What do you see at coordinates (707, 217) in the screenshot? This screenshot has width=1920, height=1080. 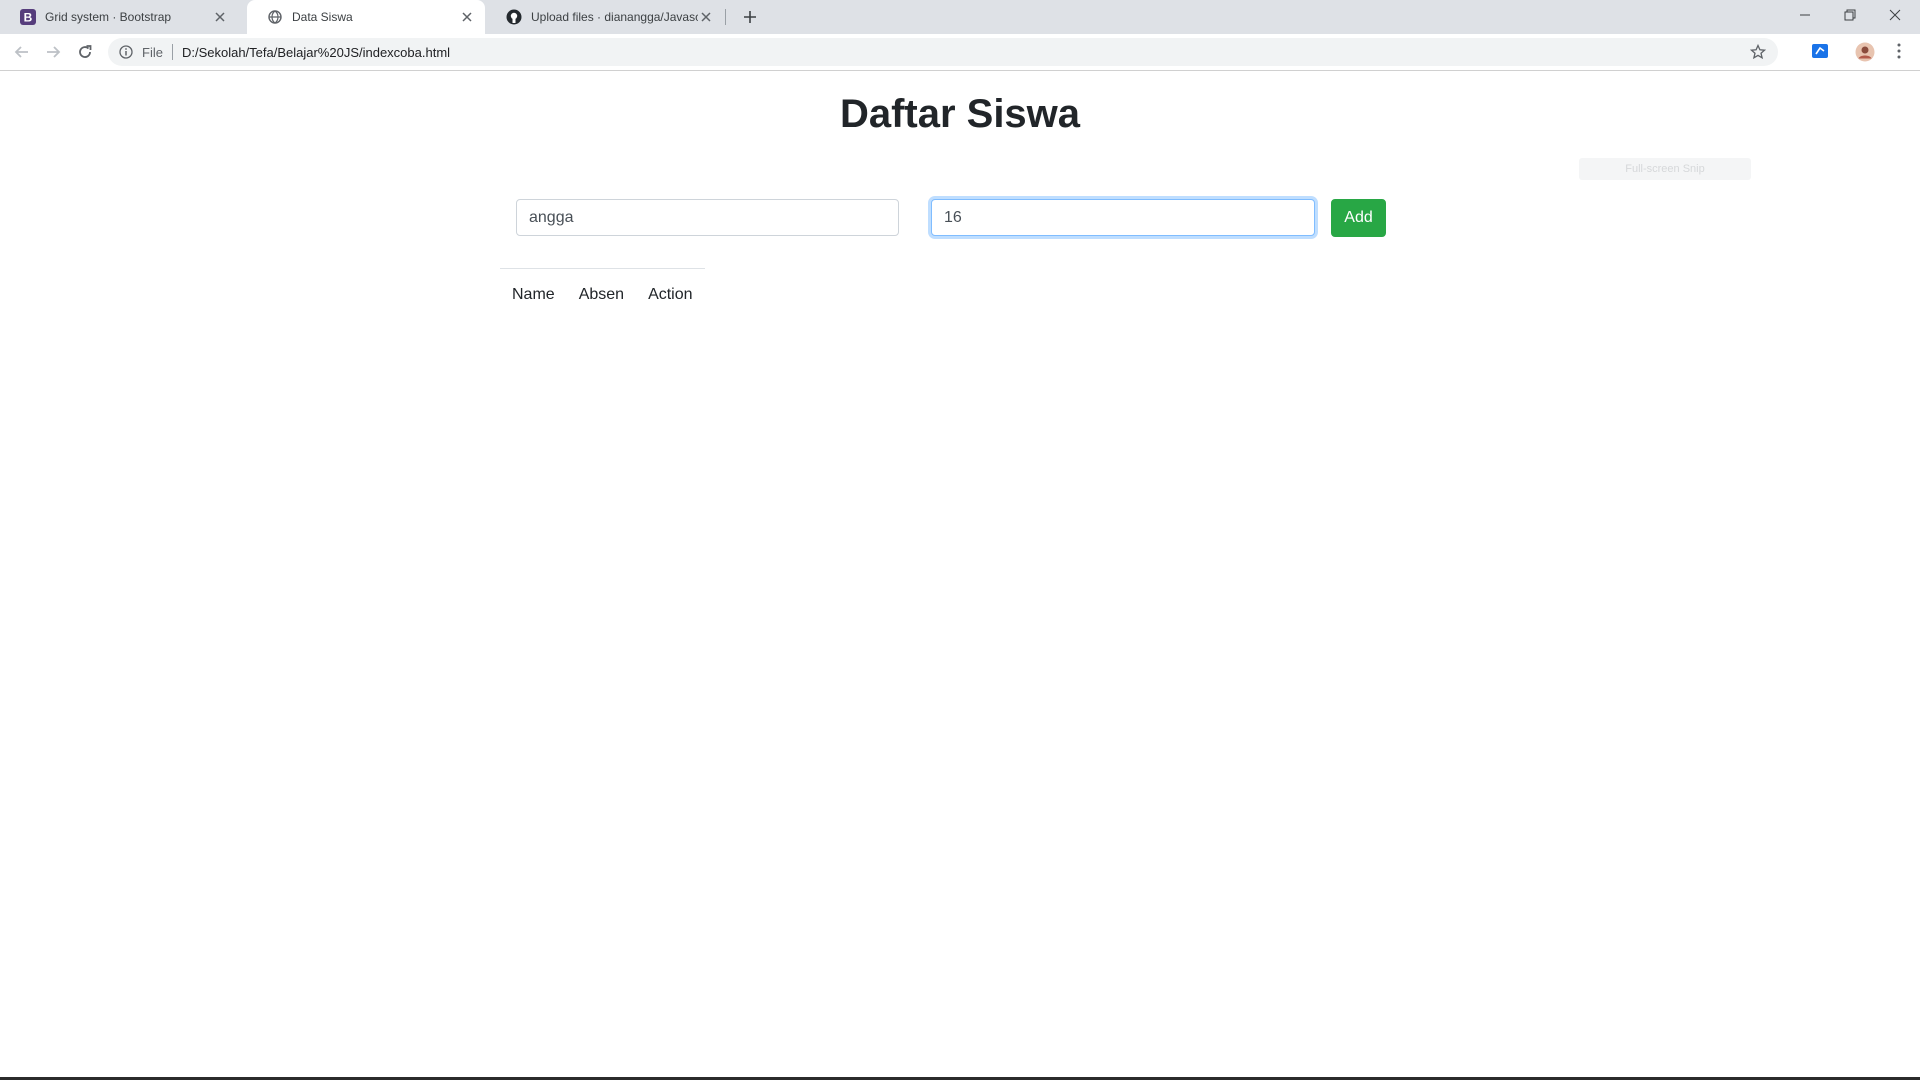 I see `name-input` at bounding box center [707, 217].